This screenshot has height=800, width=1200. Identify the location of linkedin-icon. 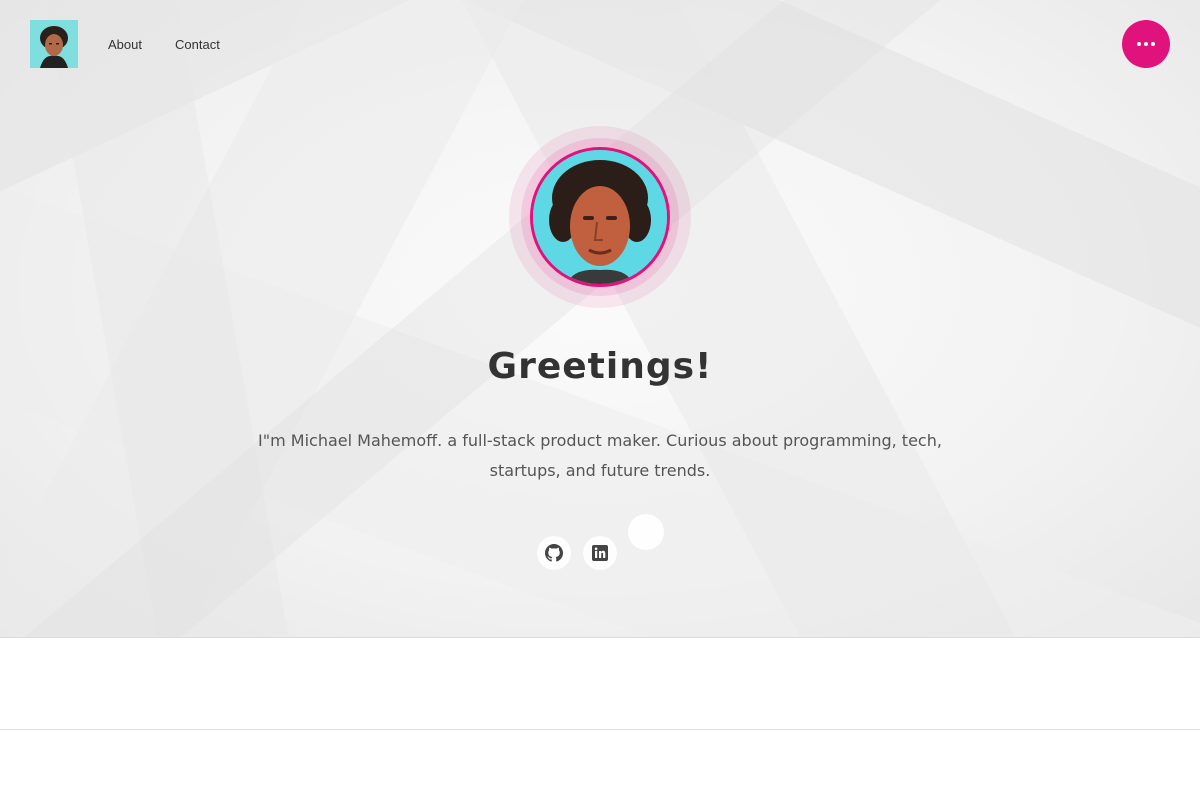
(600, 553).